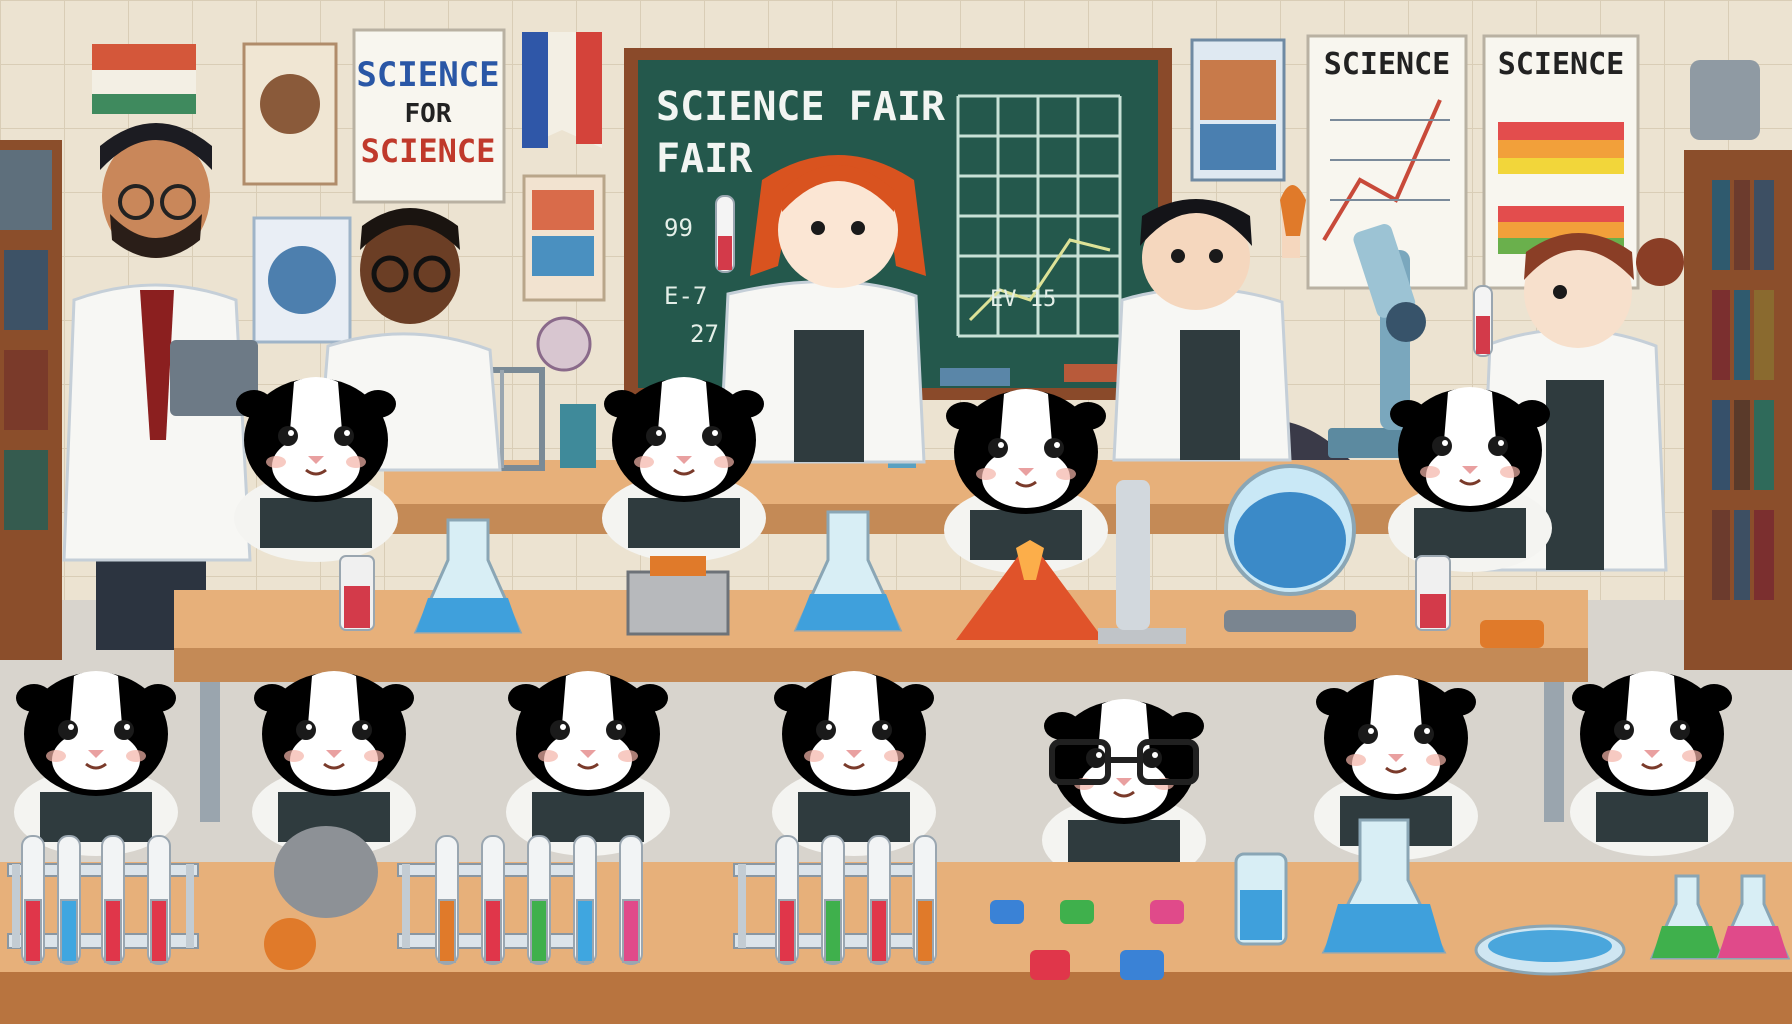  What do you see at coordinates (1387, 64) in the screenshot?
I see `poster-graph-title: SCIENCE` at bounding box center [1387, 64].